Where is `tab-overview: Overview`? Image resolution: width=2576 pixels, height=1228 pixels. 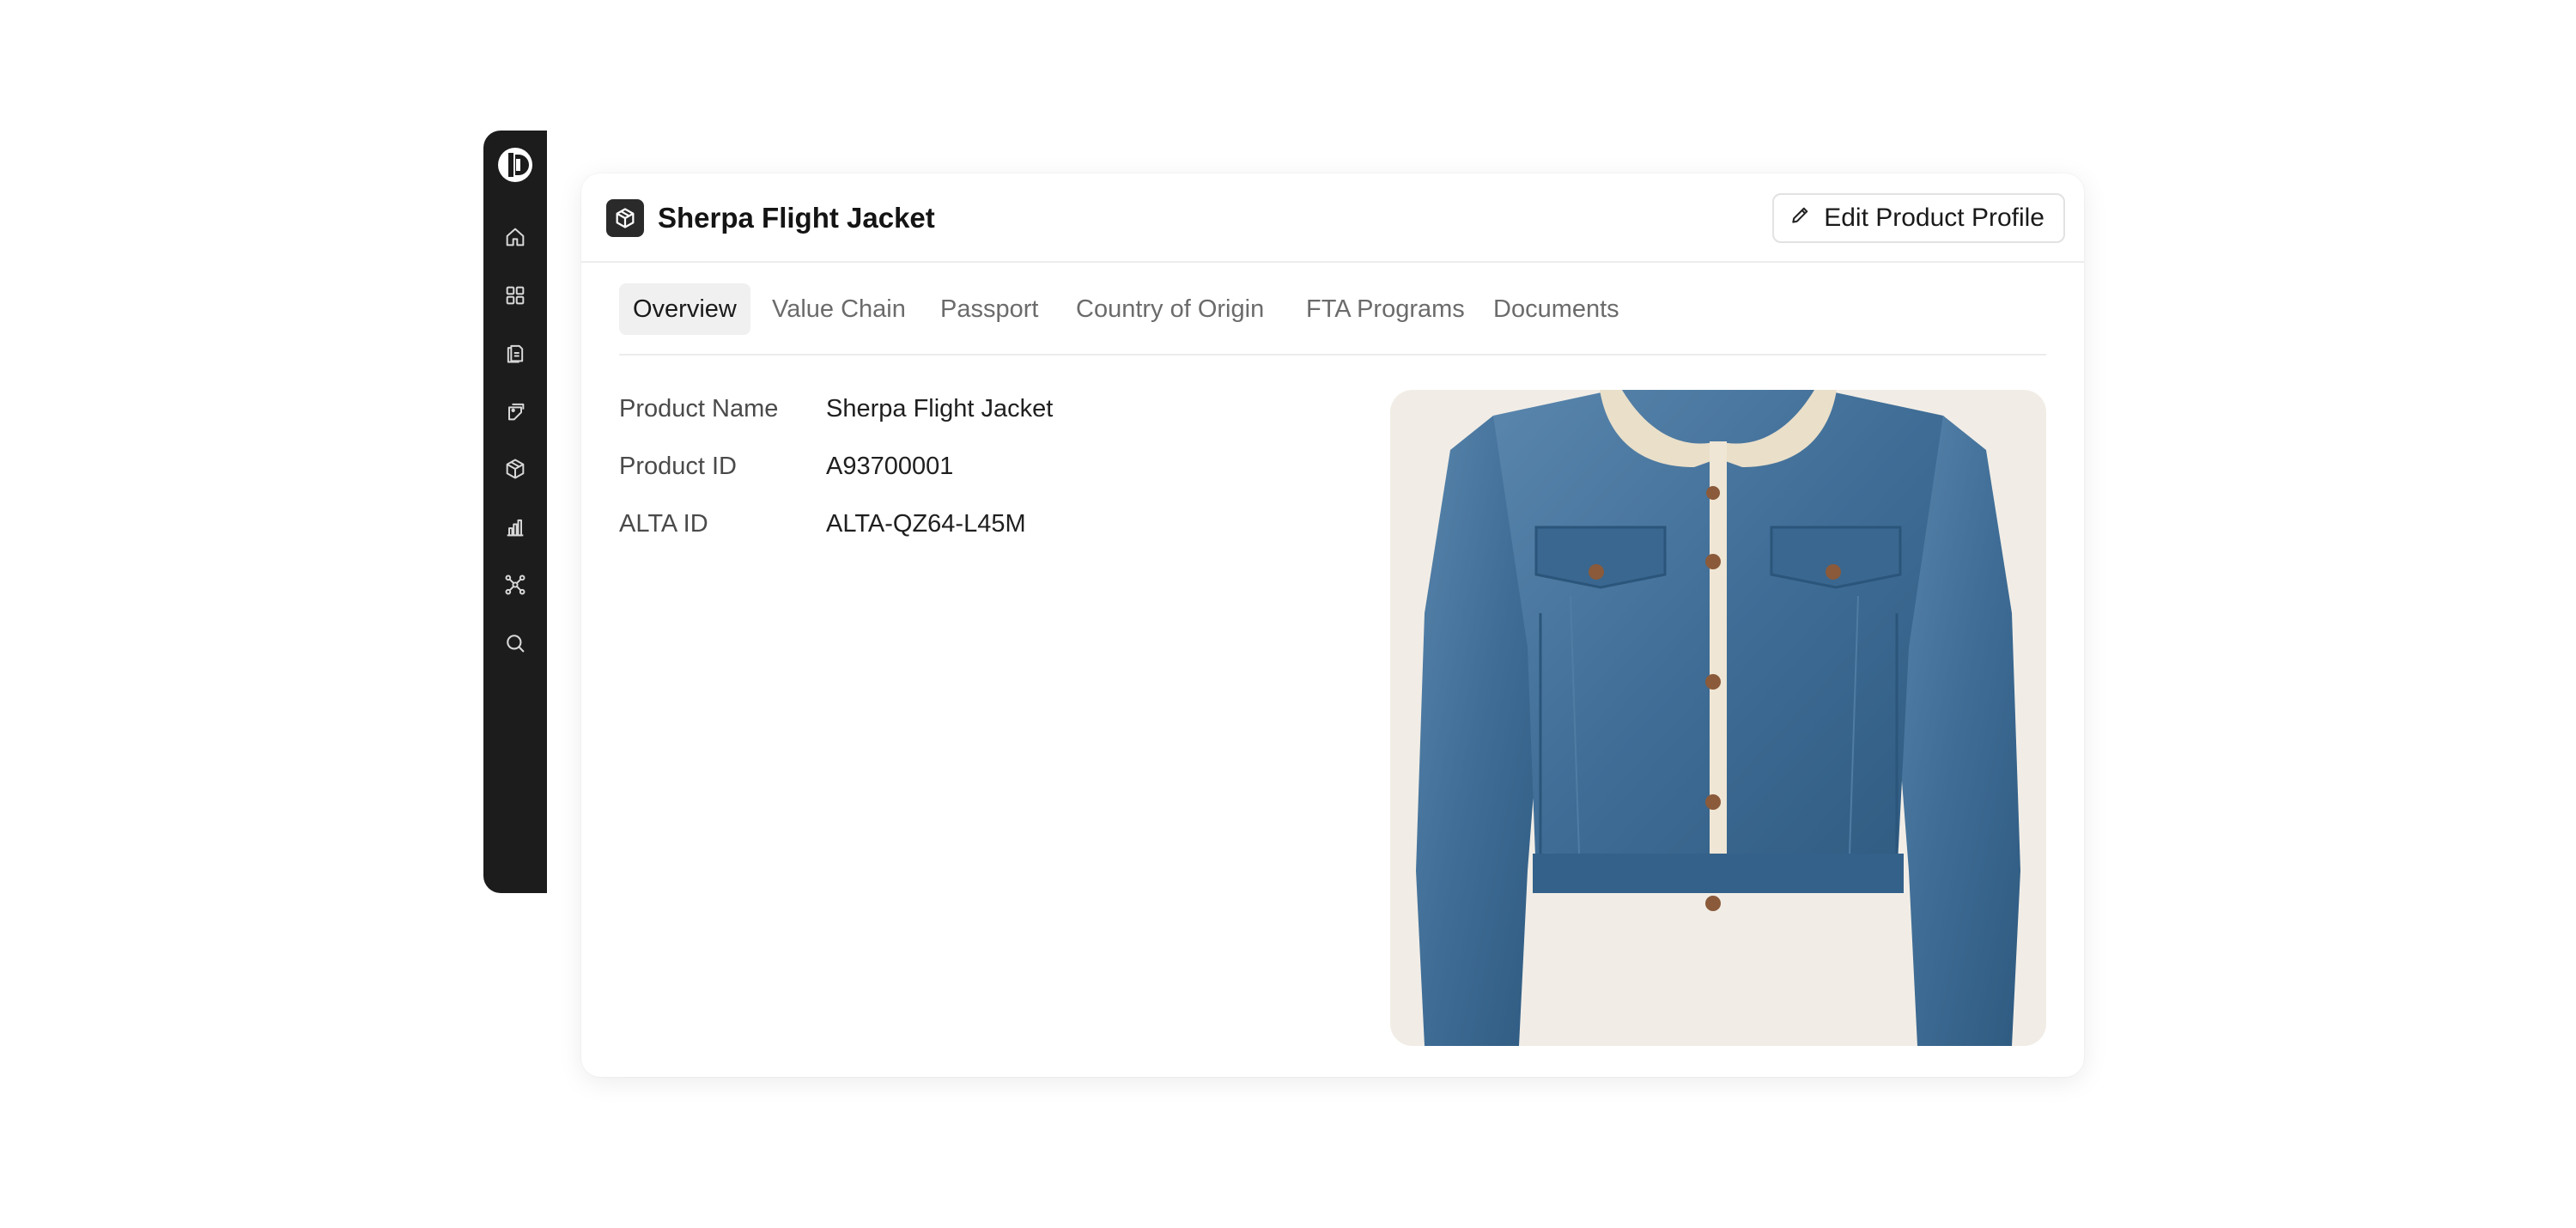
tab-overview: Overview is located at coordinates (684, 309).